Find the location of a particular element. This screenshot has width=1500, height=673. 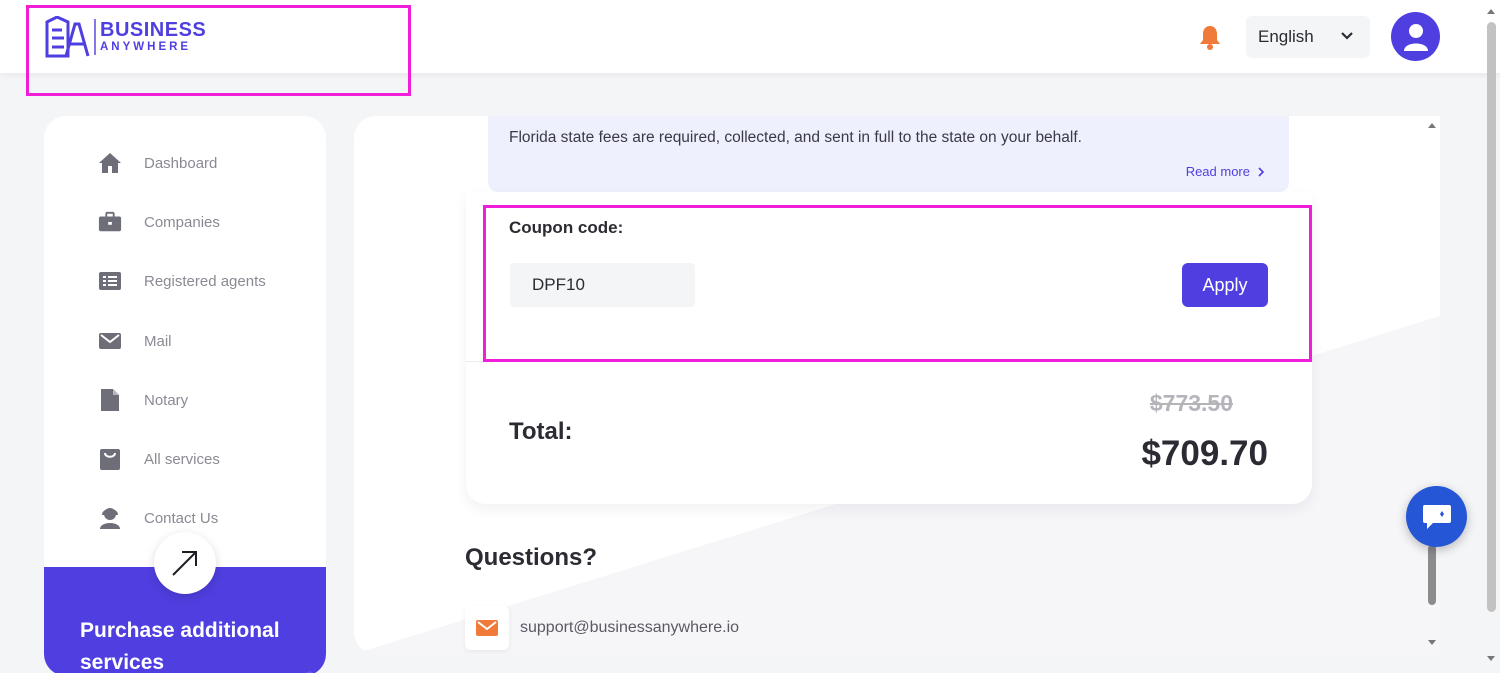

support-agent-icon is located at coordinates (110, 518).